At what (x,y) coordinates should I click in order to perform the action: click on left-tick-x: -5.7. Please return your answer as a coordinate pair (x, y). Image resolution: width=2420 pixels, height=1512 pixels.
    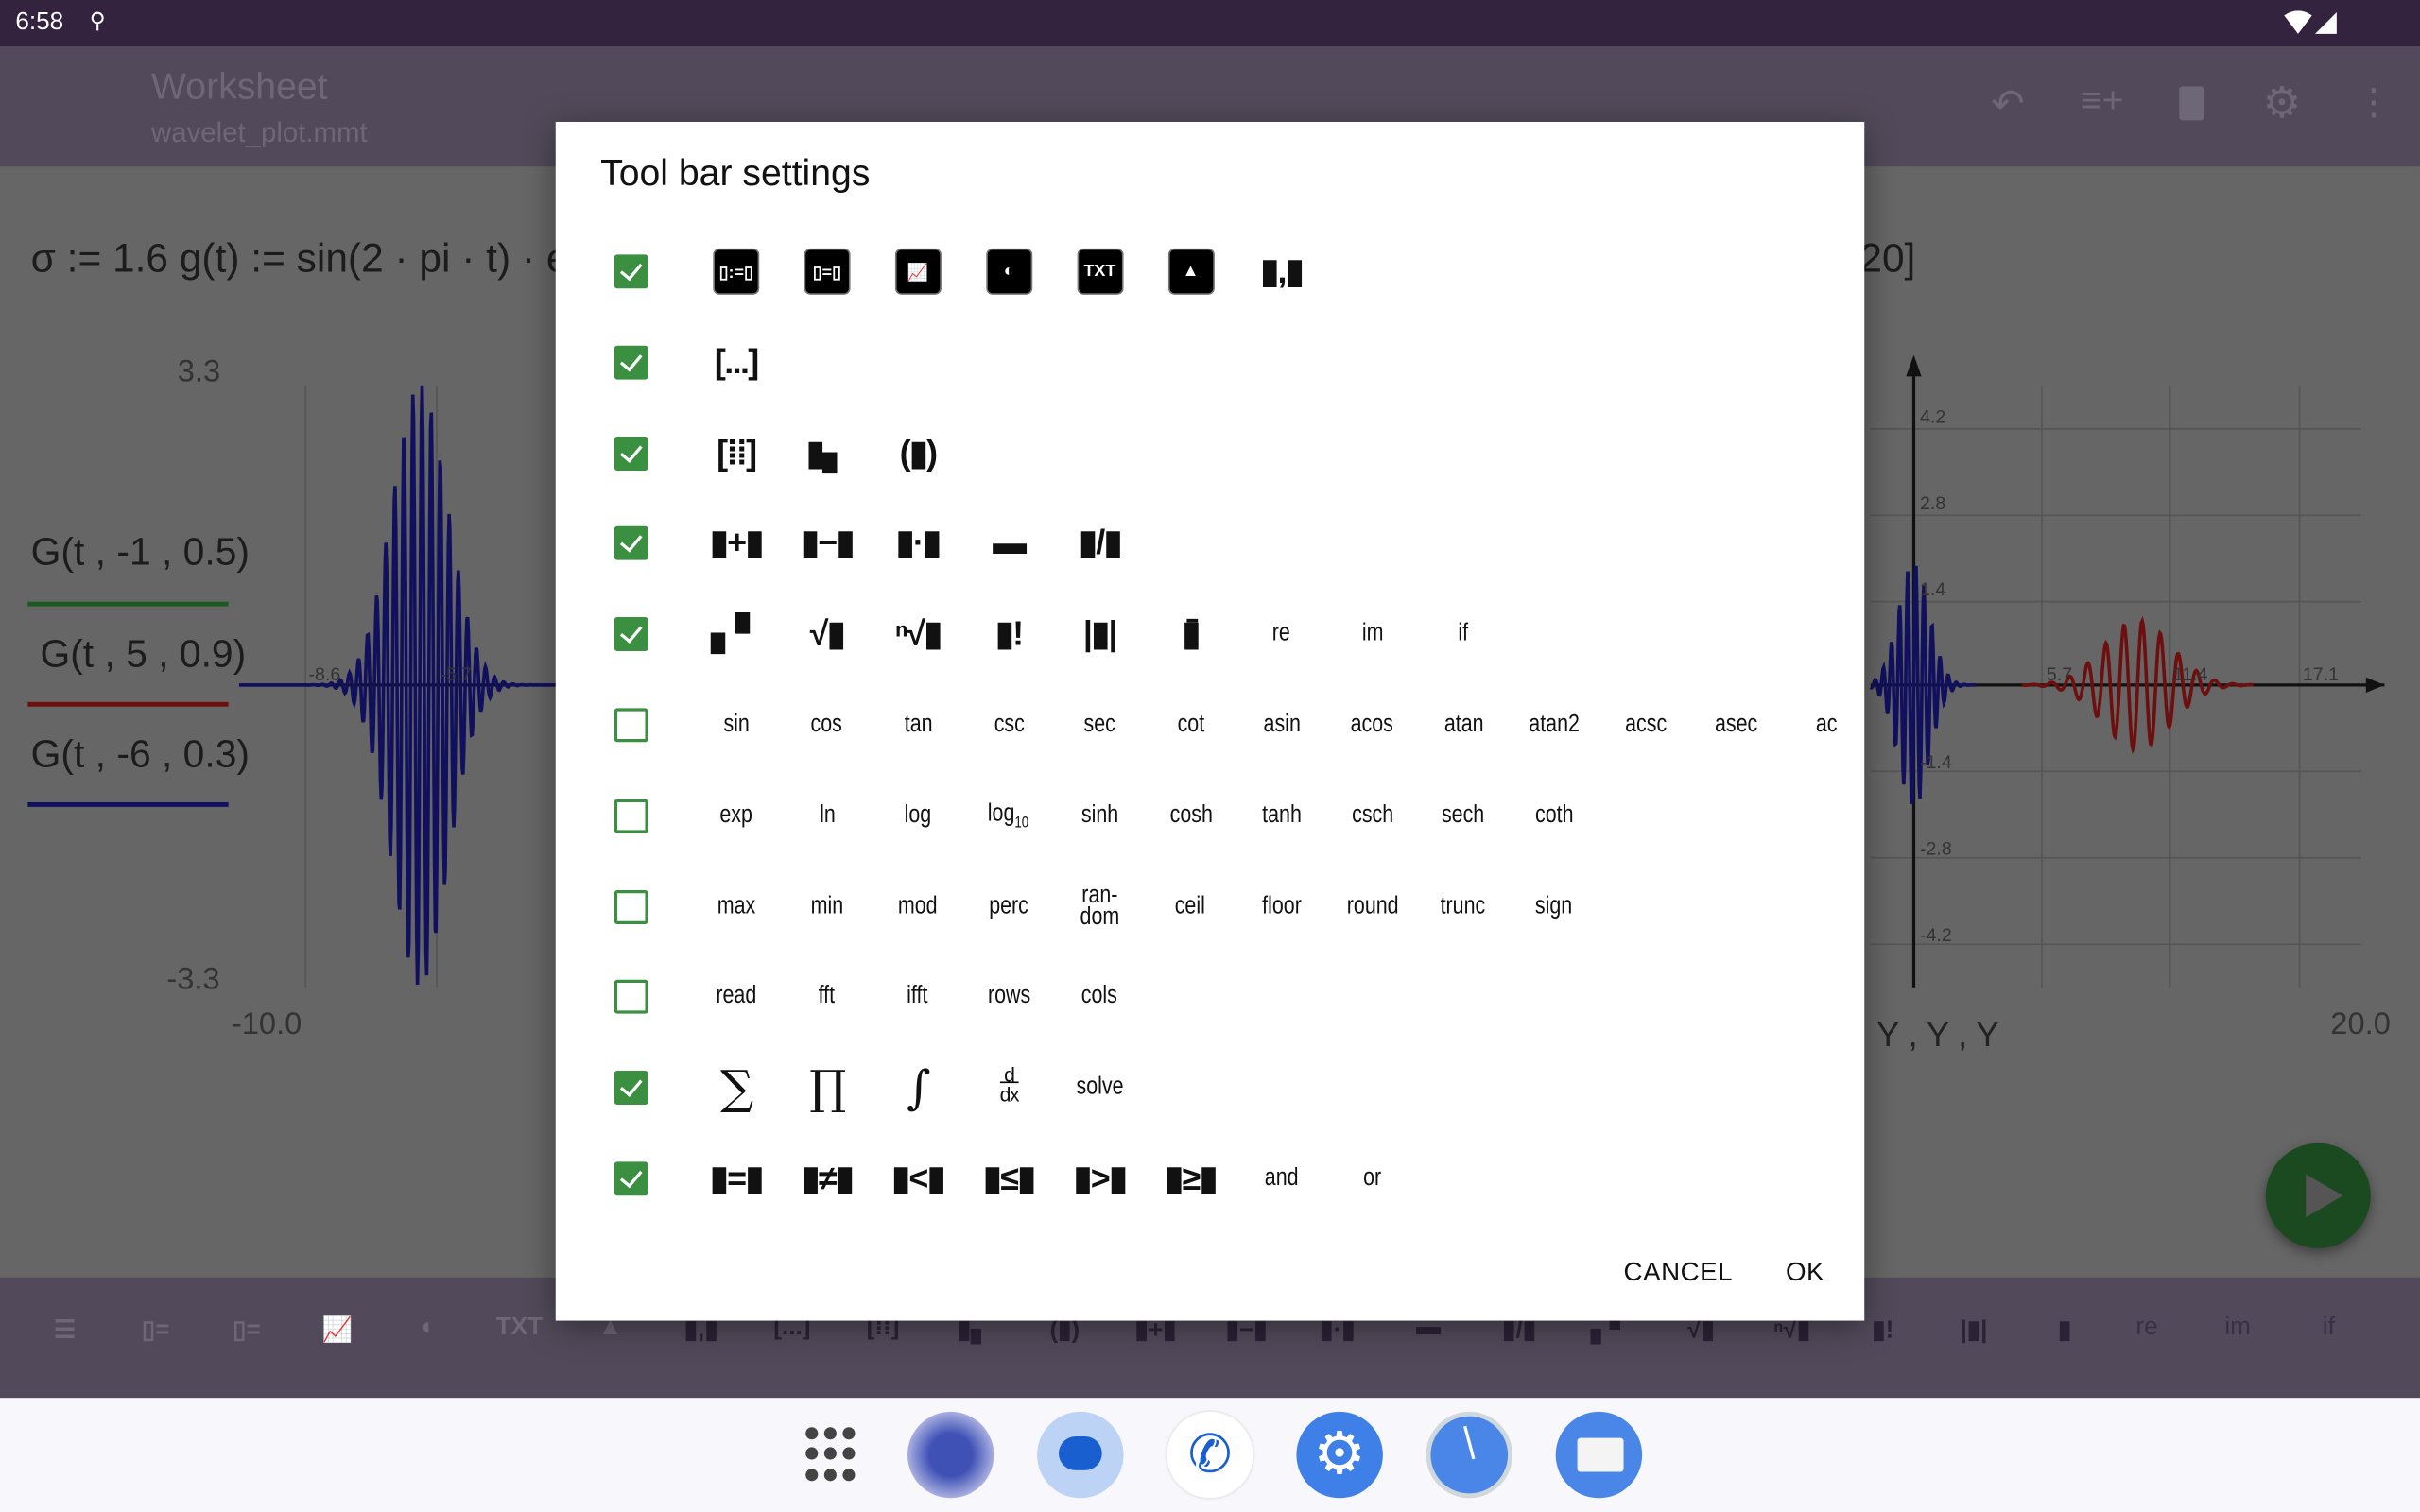
    Looking at the image, I should click on (456, 674).